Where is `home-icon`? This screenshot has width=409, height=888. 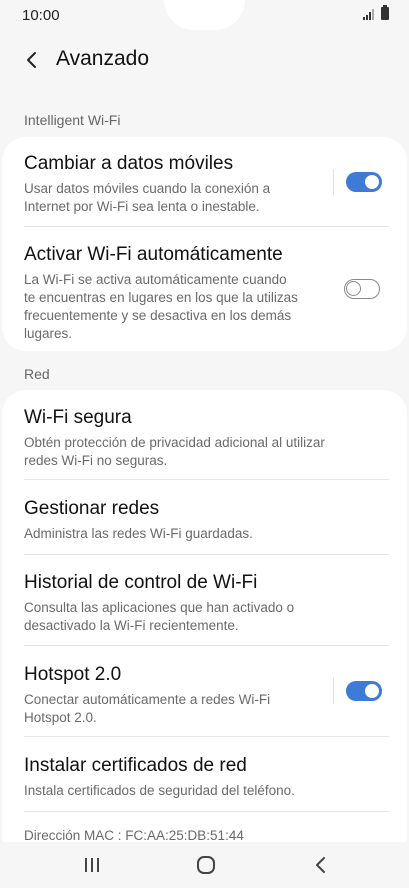 home-icon is located at coordinates (206, 865).